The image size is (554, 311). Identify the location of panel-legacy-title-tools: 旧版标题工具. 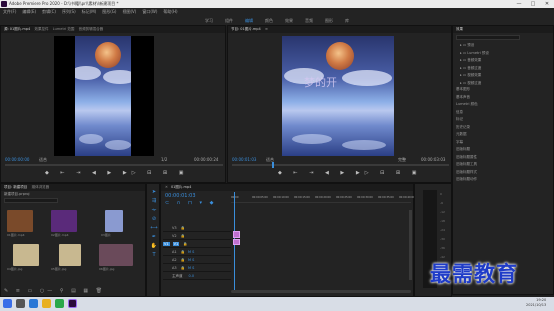
(503, 165).